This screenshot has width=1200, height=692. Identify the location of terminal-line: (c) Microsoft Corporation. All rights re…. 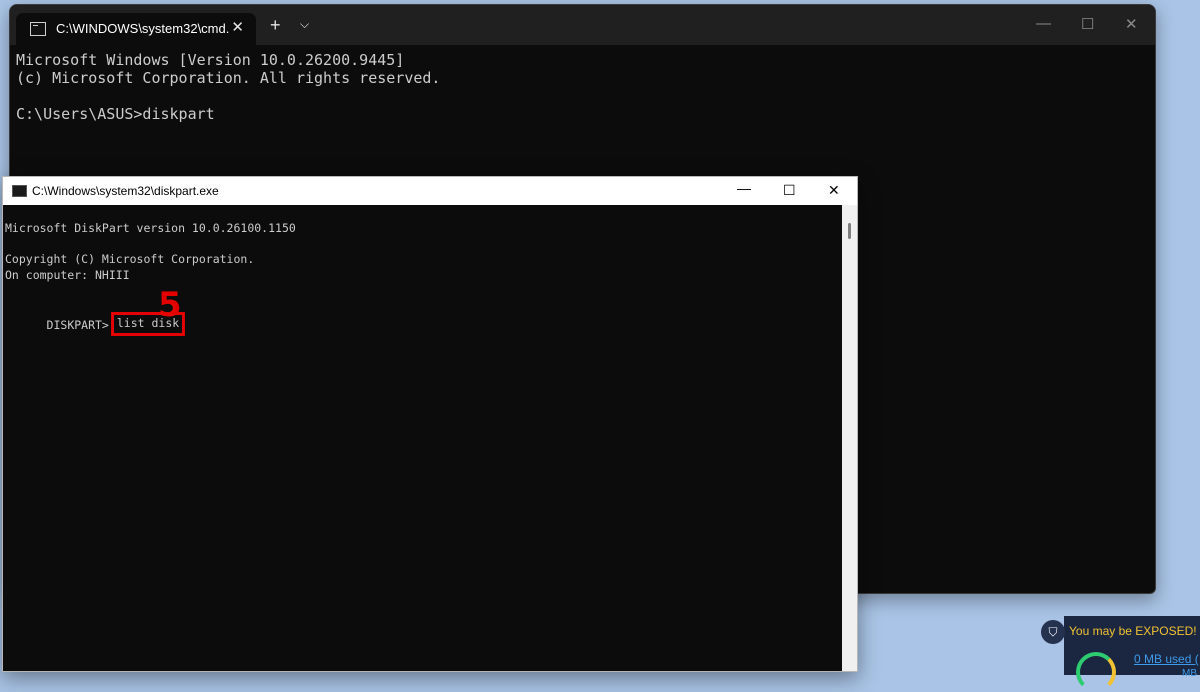
(228, 78).